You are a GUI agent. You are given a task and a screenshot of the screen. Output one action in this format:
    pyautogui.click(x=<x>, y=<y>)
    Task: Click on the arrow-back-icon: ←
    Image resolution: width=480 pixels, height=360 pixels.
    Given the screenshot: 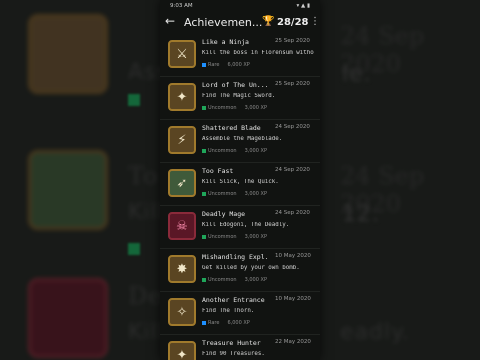 What is the action you would take?
    pyautogui.click(x=170, y=21)
    